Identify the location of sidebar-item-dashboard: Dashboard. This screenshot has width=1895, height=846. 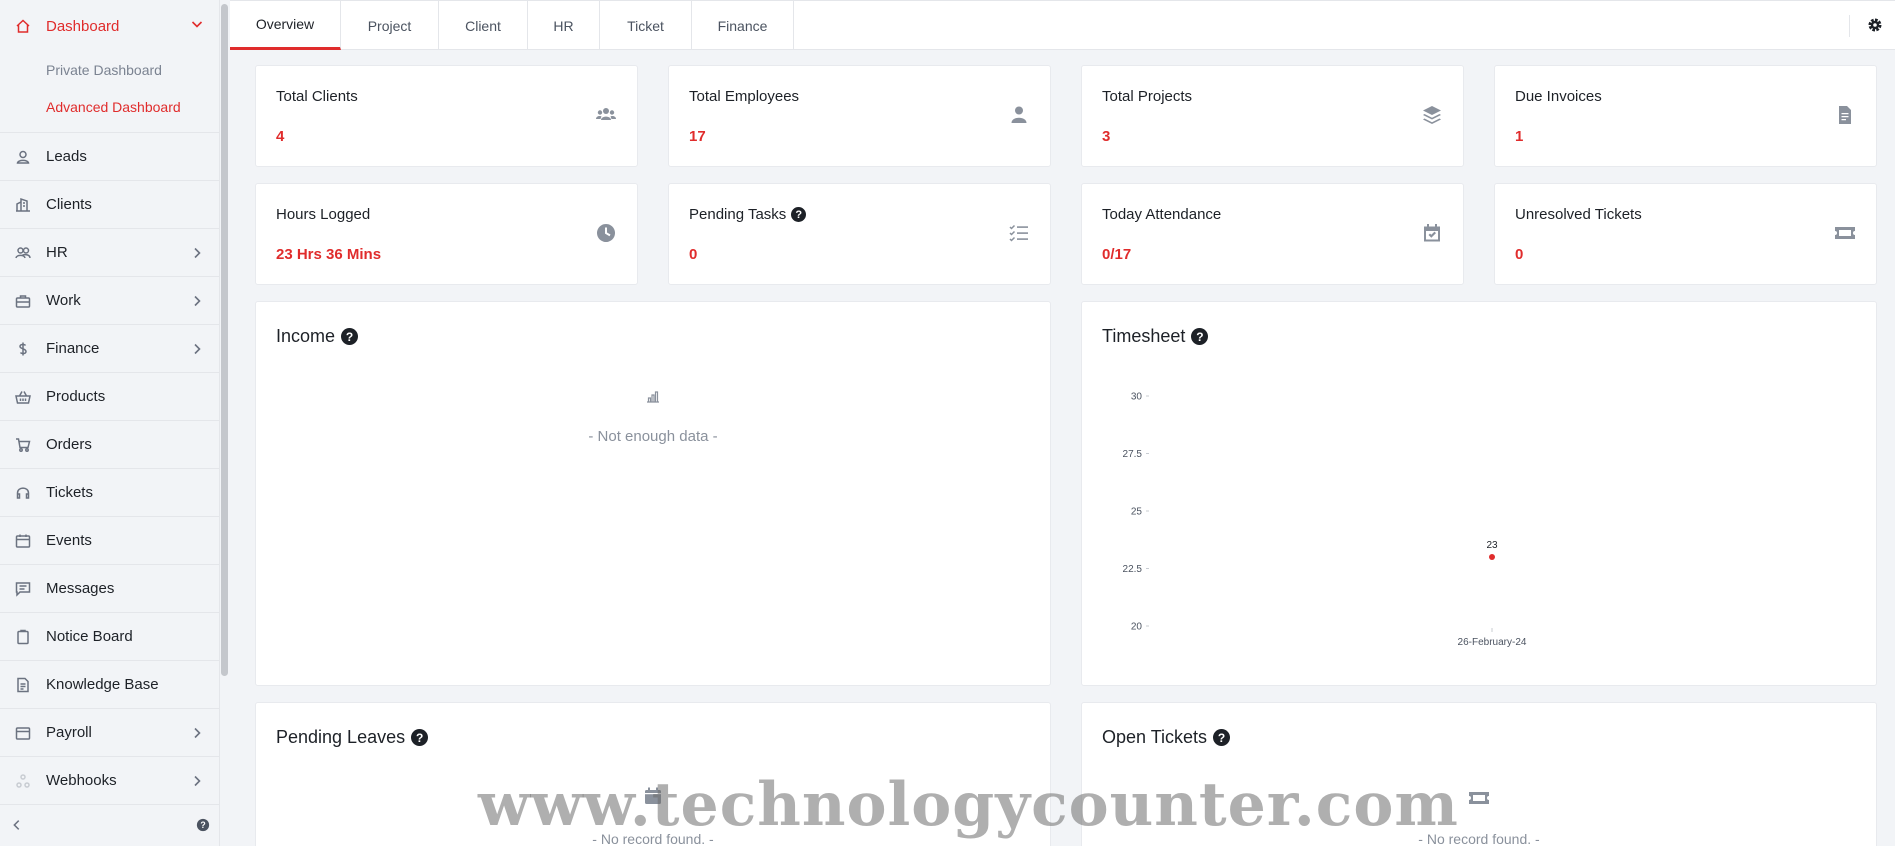
(109, 26).